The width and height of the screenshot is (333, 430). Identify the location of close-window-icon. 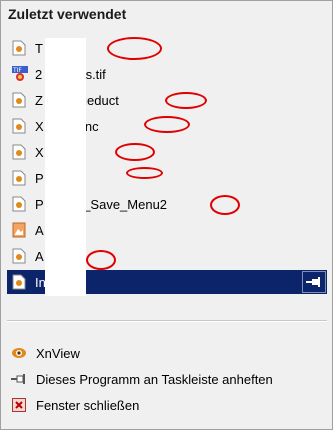
(19, 405).